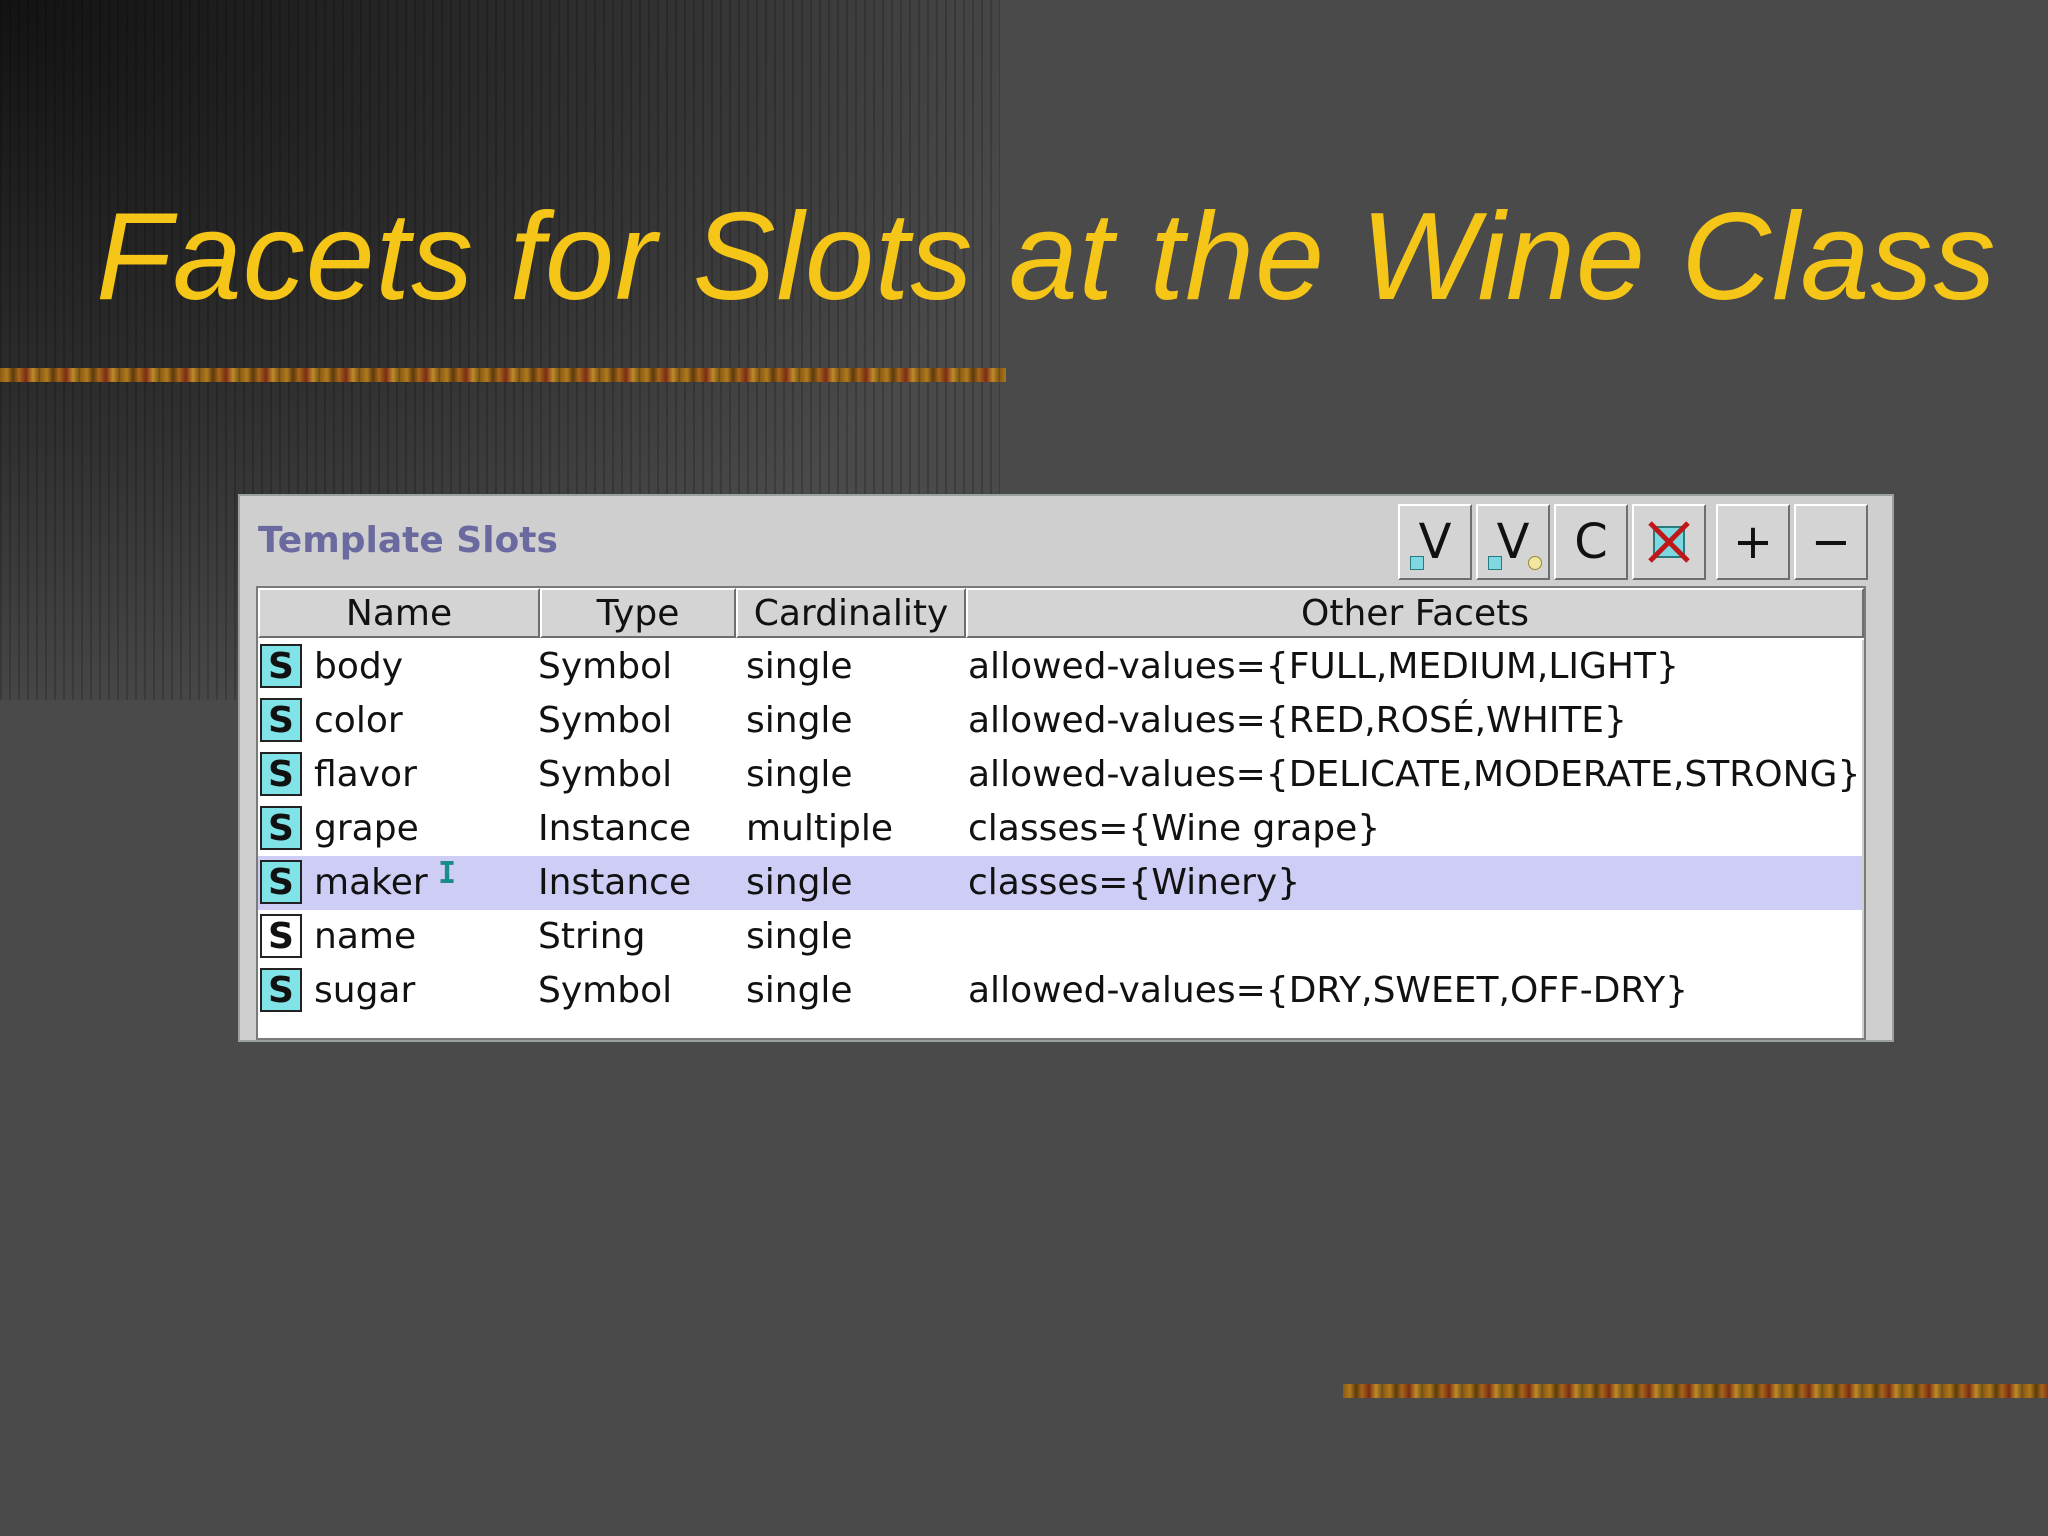 The height and width of the screenshot is (1536, 2048). What do you see at coordinates (365, 990) in the screenshot?
I see `slot-name: sugar` at bounding box center [365, 990].